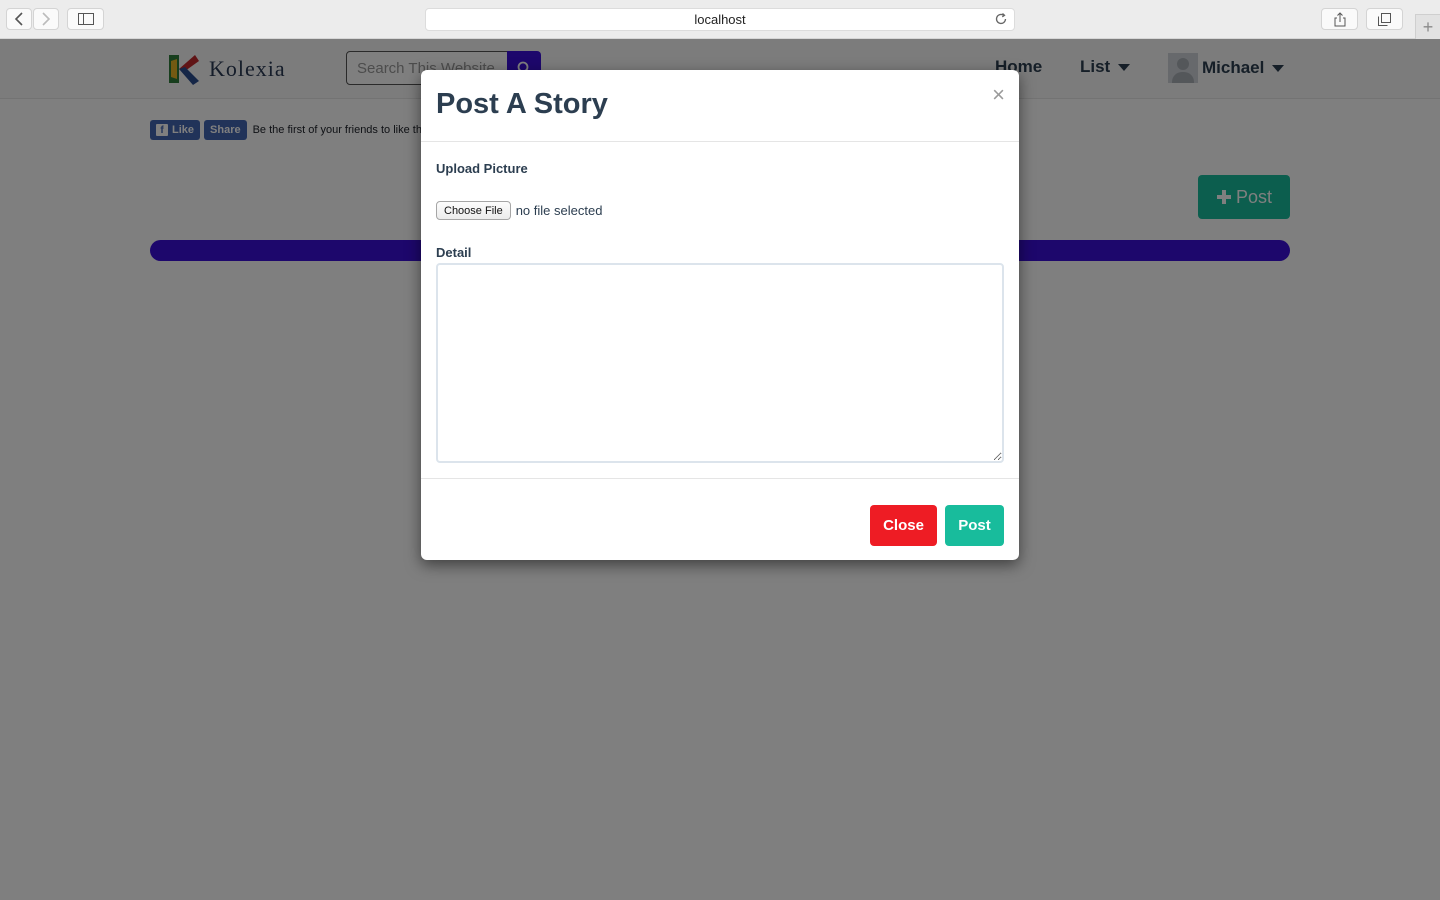 Image resolution: width=1440 pixels, height=900 pixels. Describe the element at coordinates (998, 95) in the screenshot. I see `close-icon: ×` at that location.